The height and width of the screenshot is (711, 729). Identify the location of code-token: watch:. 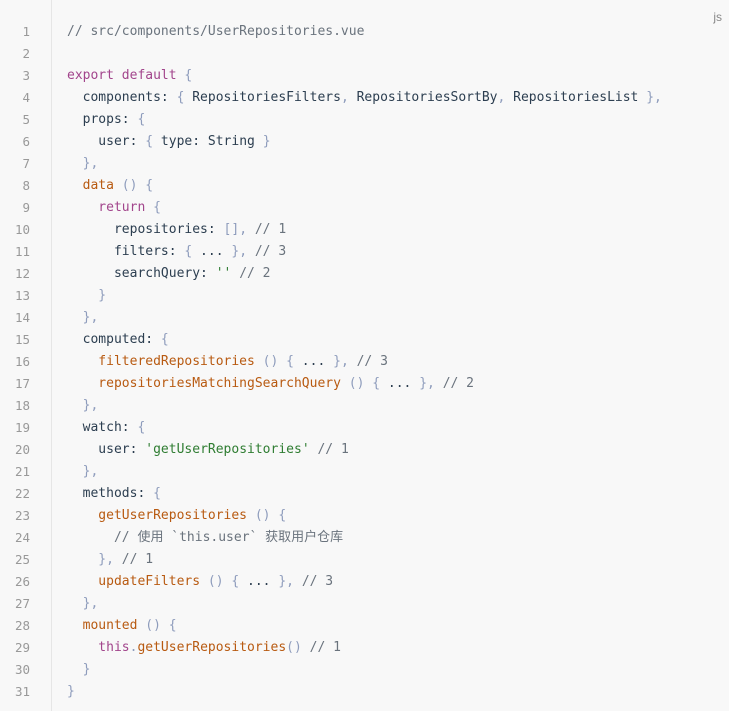
(102, 427).